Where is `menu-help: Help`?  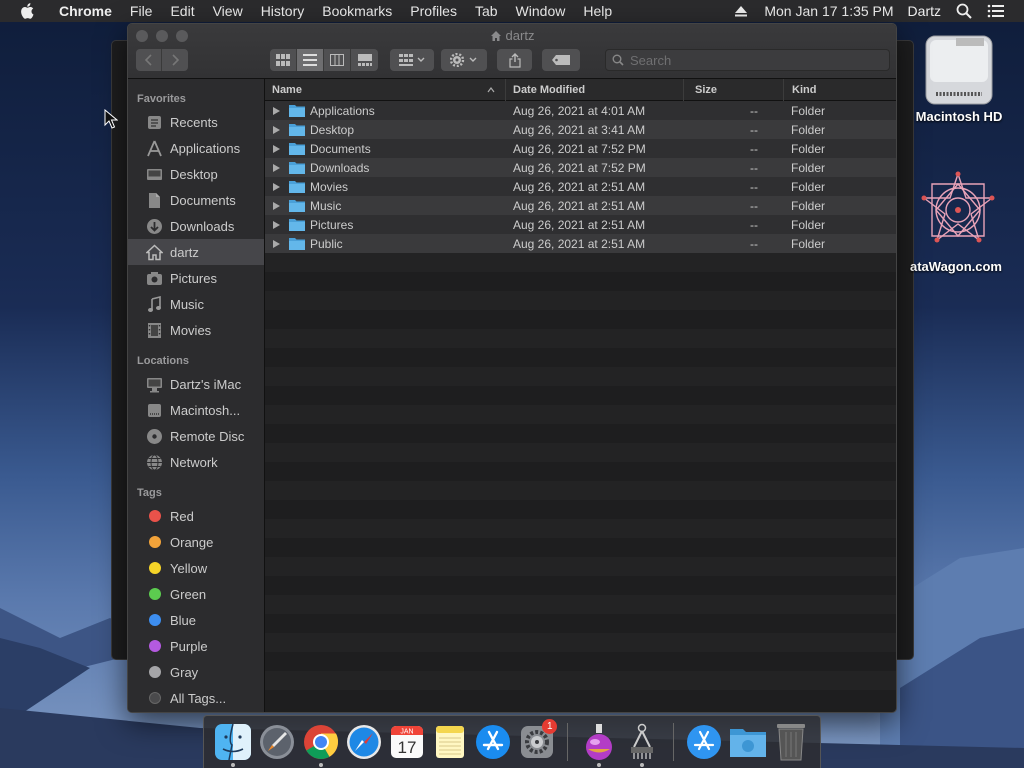
menu-help: Help is located at coordinates (597, 11).